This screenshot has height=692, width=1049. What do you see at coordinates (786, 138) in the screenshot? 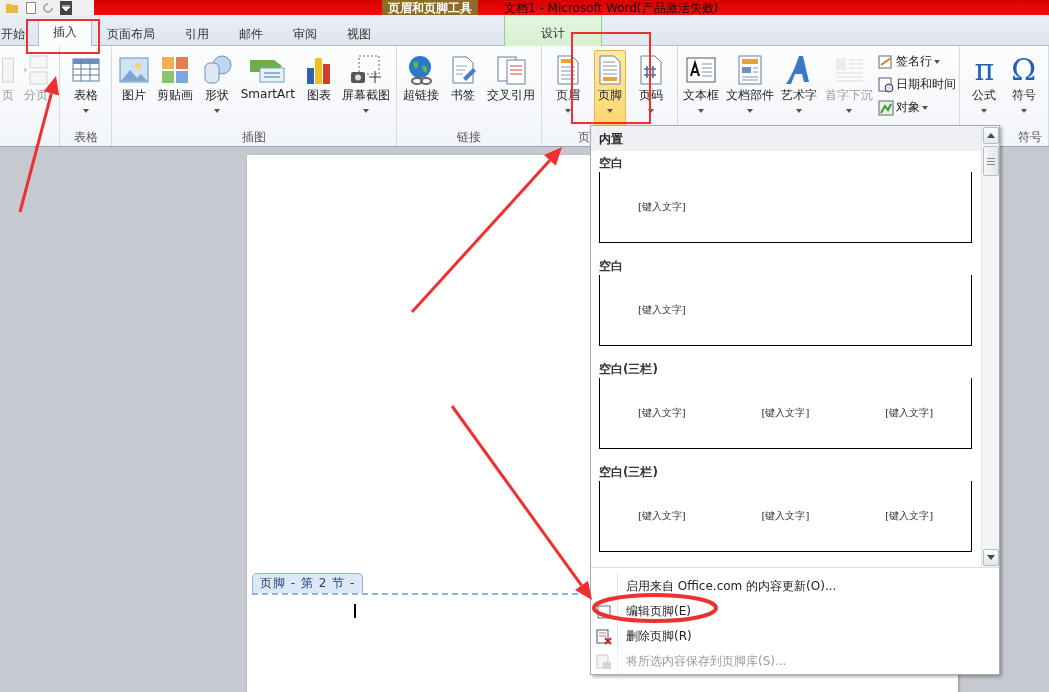
I see `gallery-section-header: 内置` at bounding box center [786, 138].